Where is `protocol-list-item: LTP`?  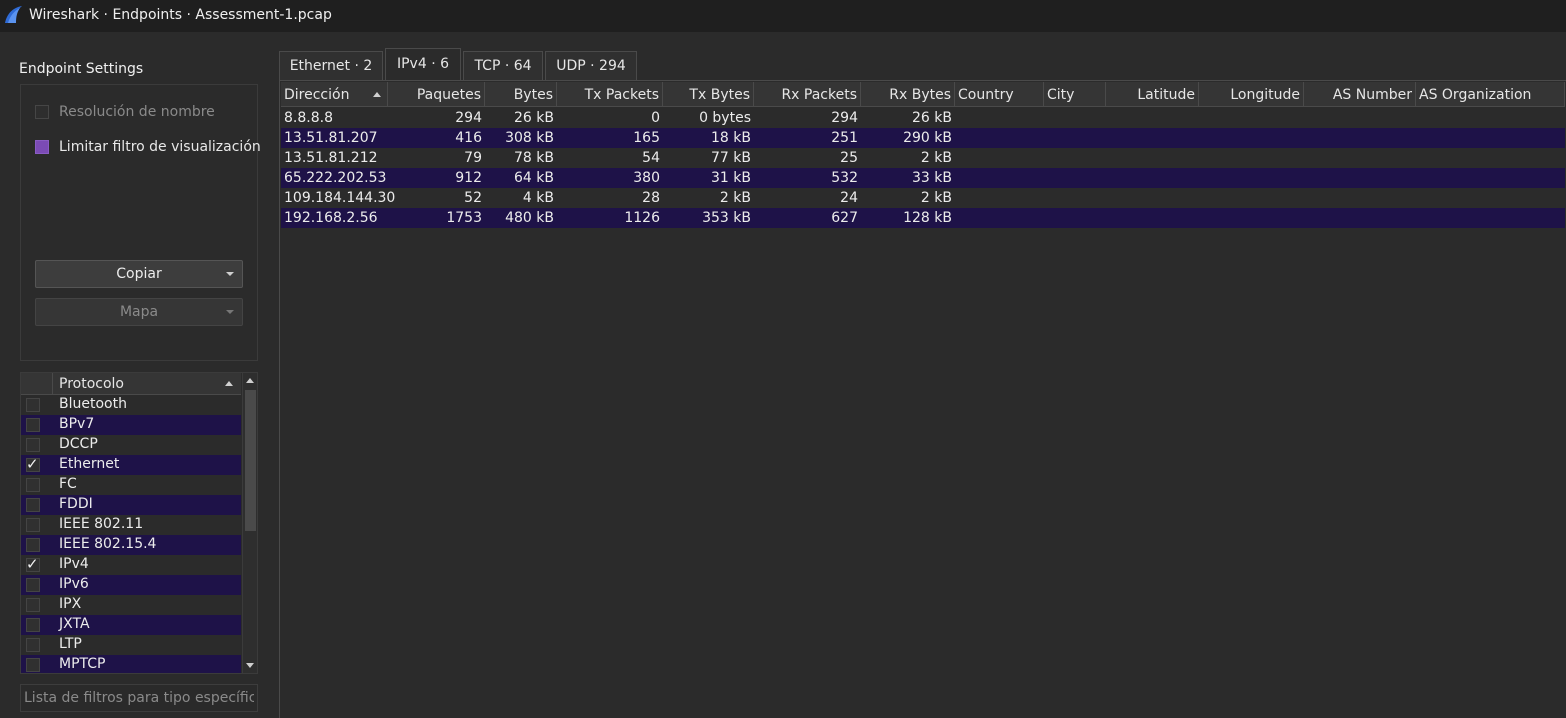
protocol-list-item: LTP is located at coordinates (131, 645).